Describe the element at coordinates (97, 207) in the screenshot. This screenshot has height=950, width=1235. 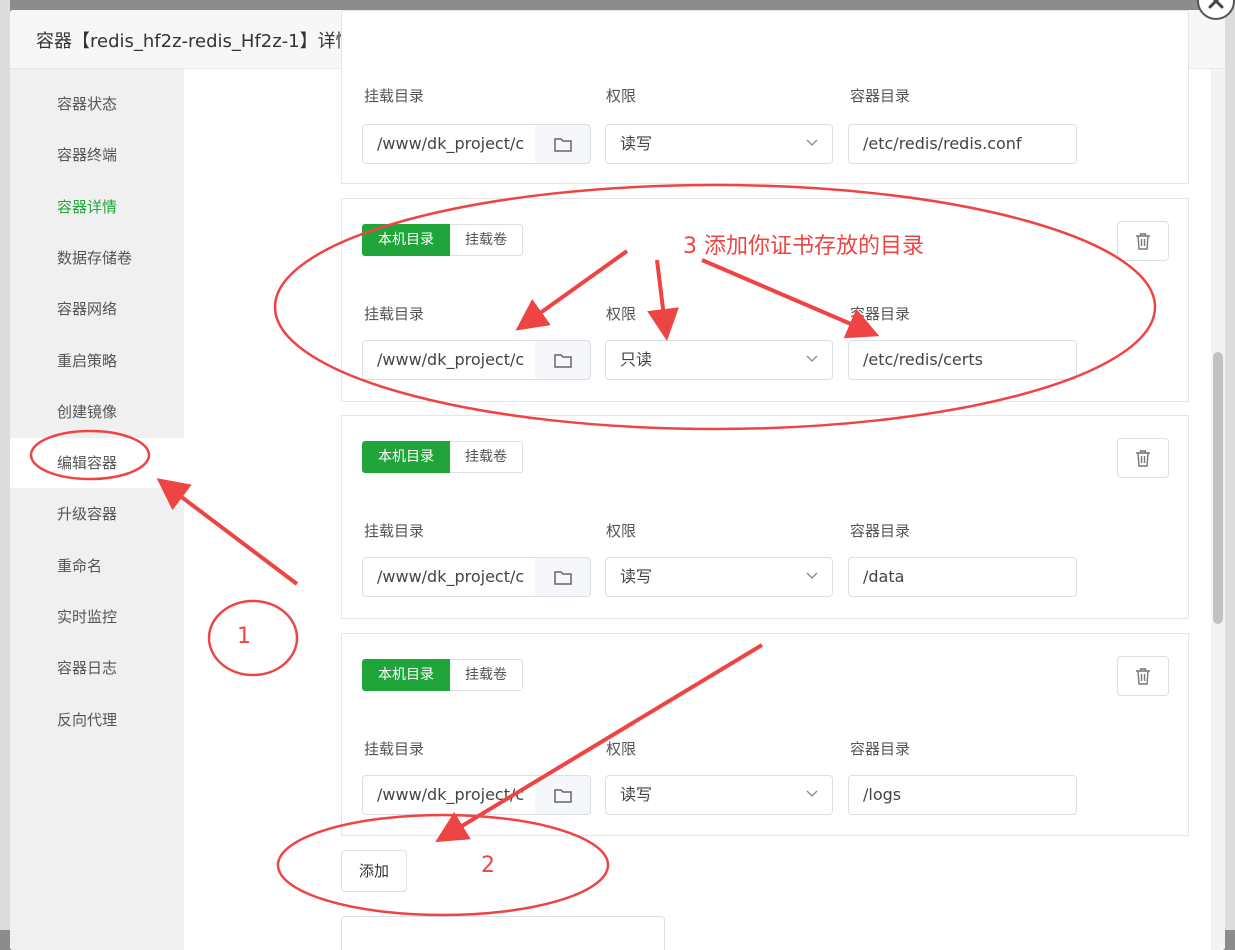
I see `sidebar-item-details: 容器详情` at that location.